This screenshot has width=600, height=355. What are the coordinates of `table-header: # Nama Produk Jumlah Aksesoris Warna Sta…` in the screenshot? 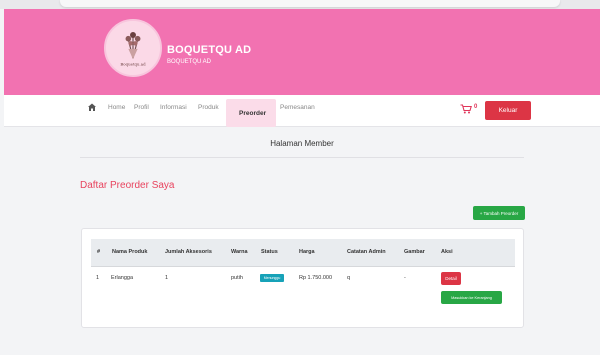 It's located at (303, 252).